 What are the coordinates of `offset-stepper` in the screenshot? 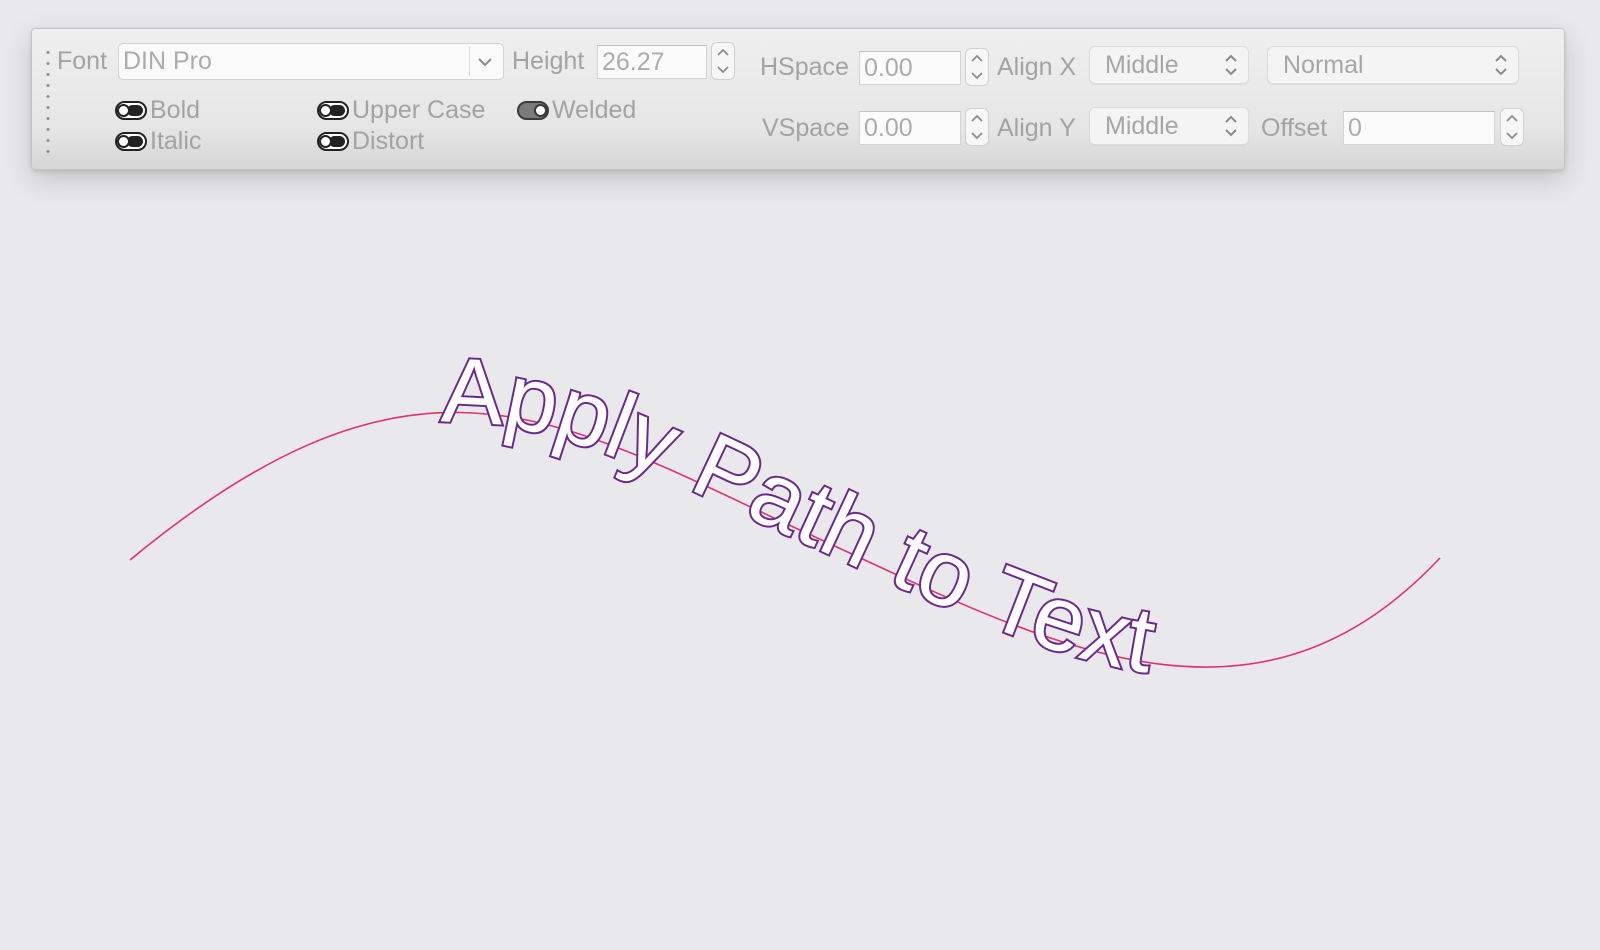 It's located at (1512, 127).